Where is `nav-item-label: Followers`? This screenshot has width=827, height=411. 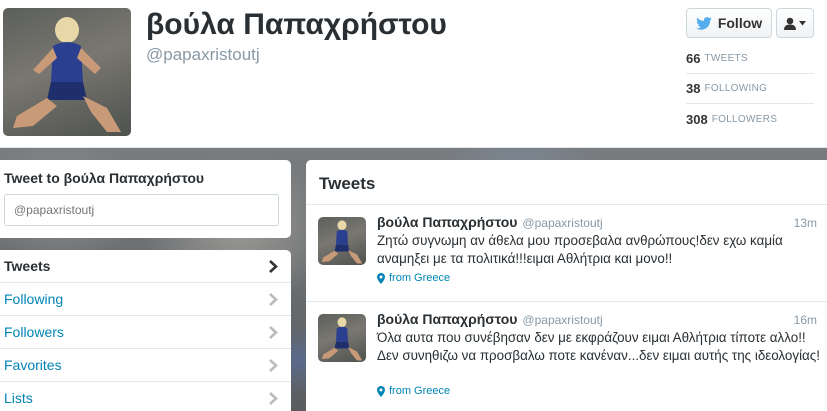 nav-item-label: Followers is located at coordinates (34, 332).